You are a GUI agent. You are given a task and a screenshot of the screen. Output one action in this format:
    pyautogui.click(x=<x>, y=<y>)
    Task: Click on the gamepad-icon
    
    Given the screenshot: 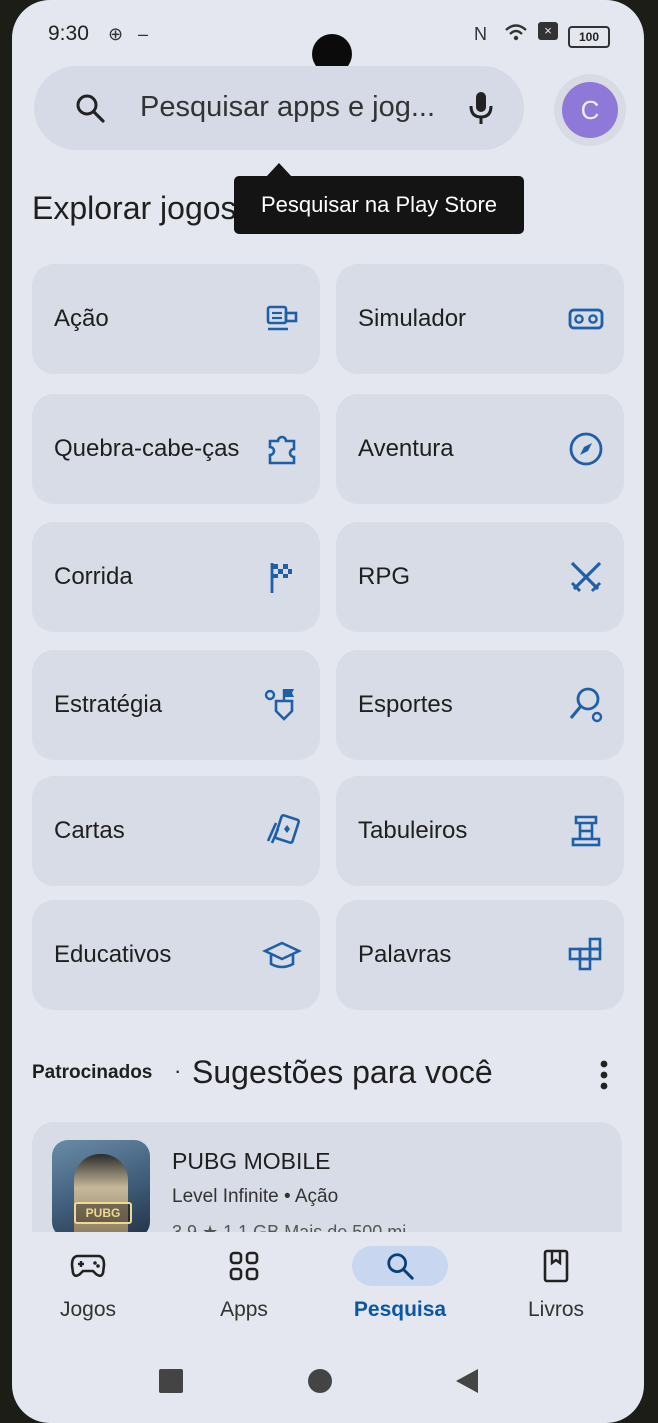 What is the action you would take?
    pyautogui.click(x=88, y=1266)
    